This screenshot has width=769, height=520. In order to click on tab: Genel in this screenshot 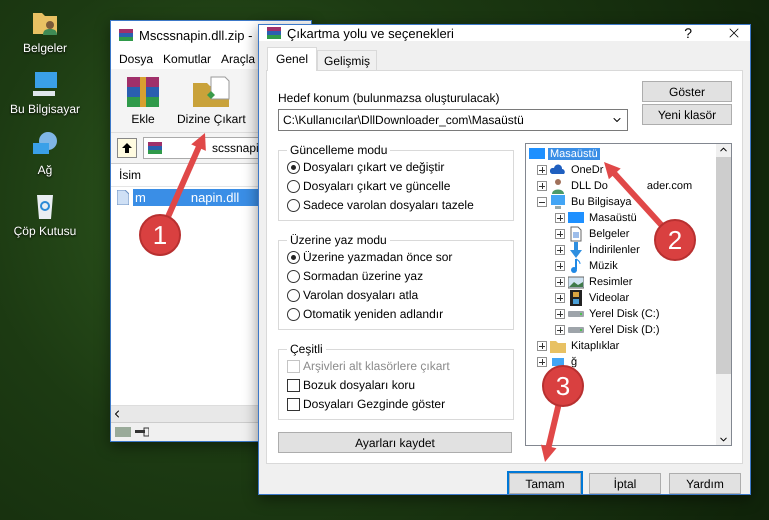, I will do `click(292, 59)`.